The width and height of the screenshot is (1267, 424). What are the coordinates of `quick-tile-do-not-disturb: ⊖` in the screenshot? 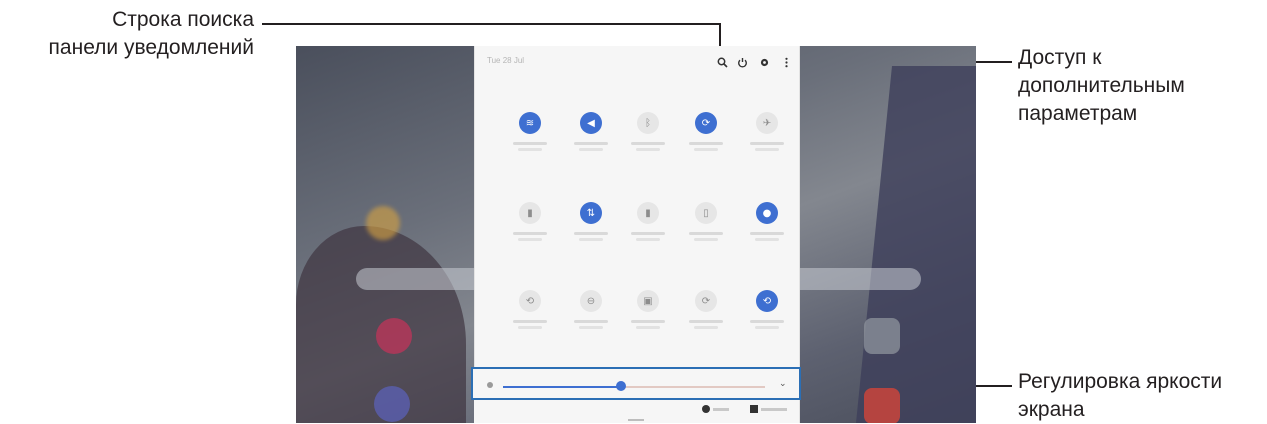 It's located at (592, 320).